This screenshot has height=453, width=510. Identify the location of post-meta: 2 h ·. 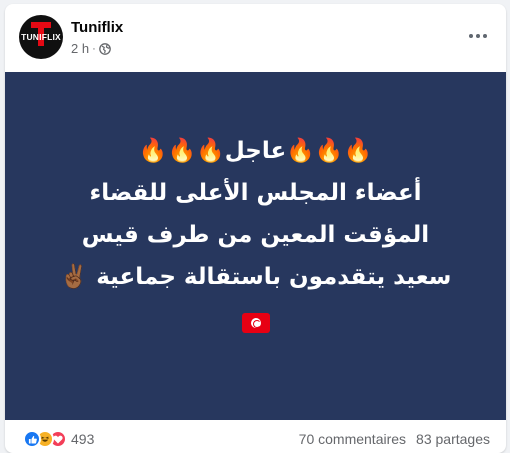
(91, 48).